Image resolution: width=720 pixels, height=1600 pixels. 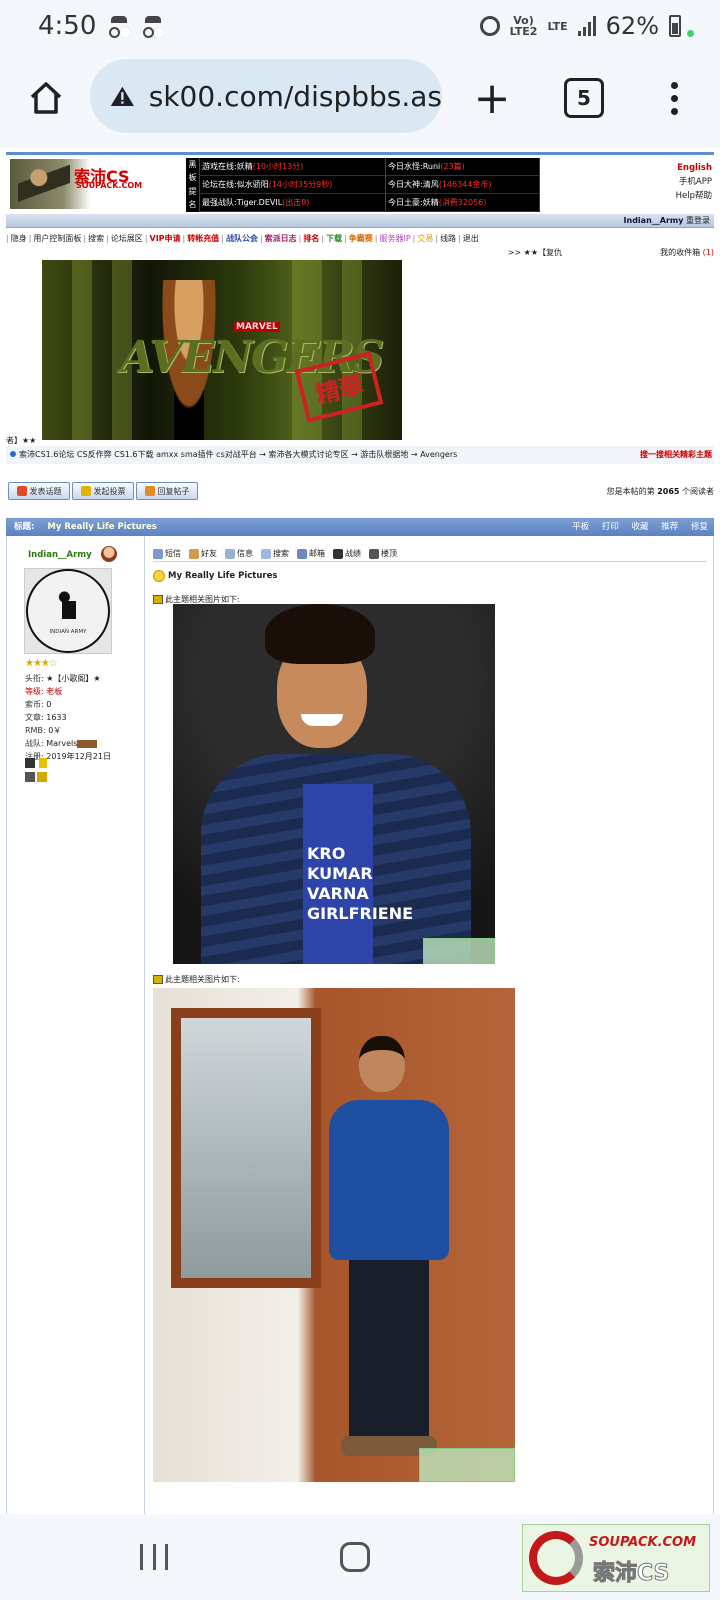 What do you see at coordinates (687, 253) in the screenshot?
I see `inbox-link: 我的收件箱 (1)` at bounding box center [687, 253].